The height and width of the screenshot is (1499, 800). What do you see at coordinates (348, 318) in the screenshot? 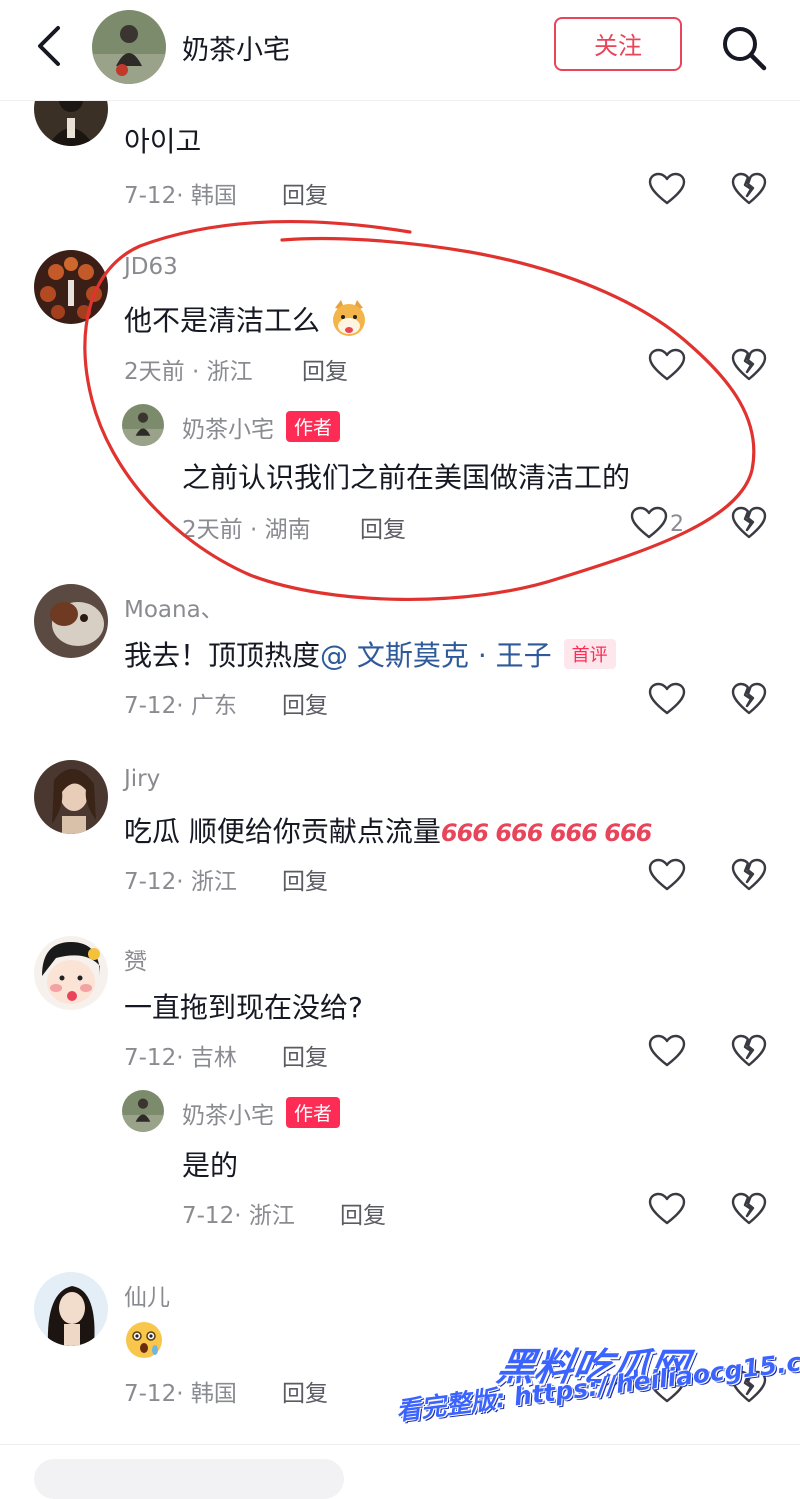
I see `dog-emoji` at bounding box center [348, 318].